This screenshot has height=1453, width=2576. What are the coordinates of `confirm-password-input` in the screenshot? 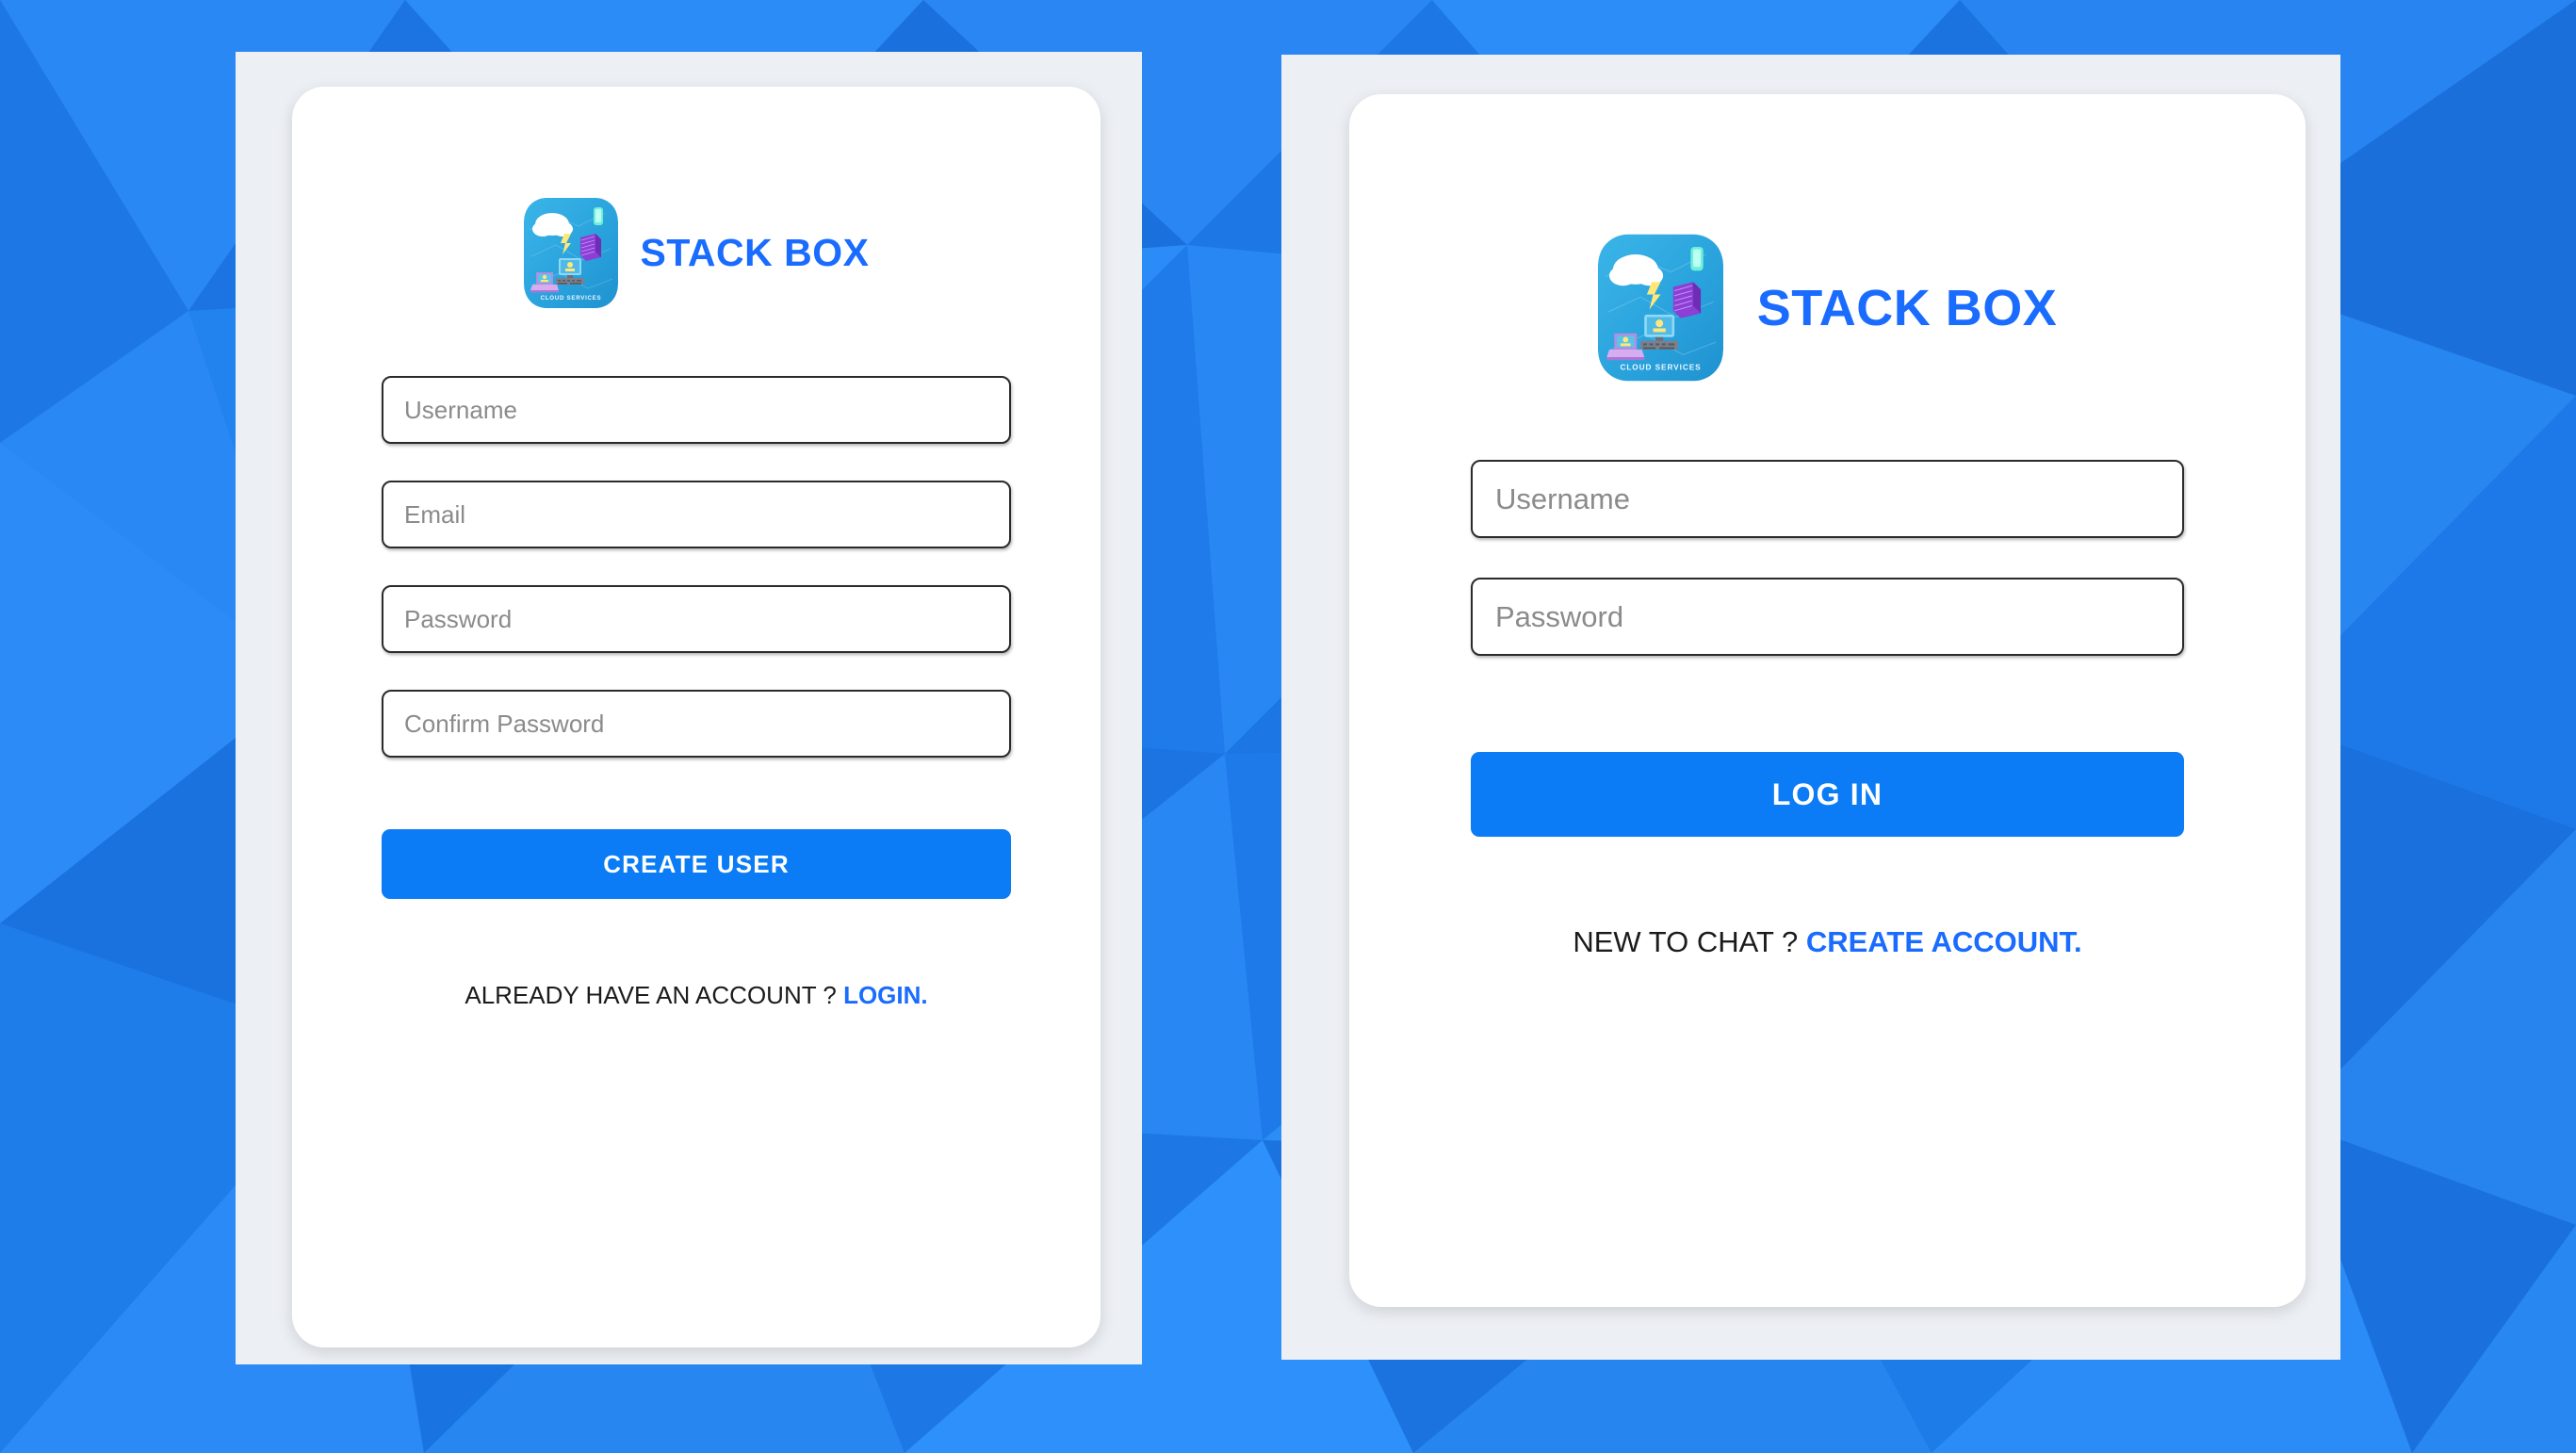 It's located at (696, 724).